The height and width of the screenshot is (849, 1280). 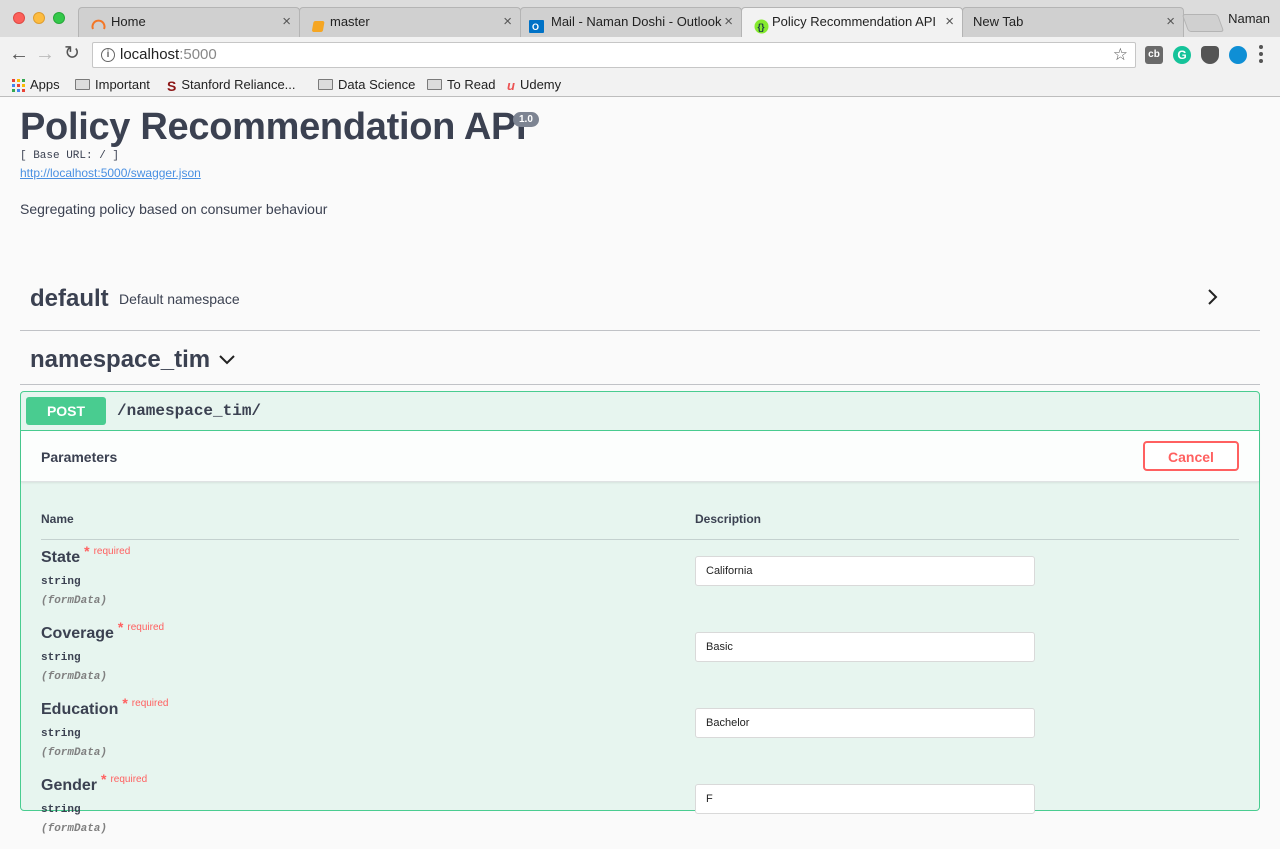 I want to click on home-favicon-icon, so click(x=98, y=23).